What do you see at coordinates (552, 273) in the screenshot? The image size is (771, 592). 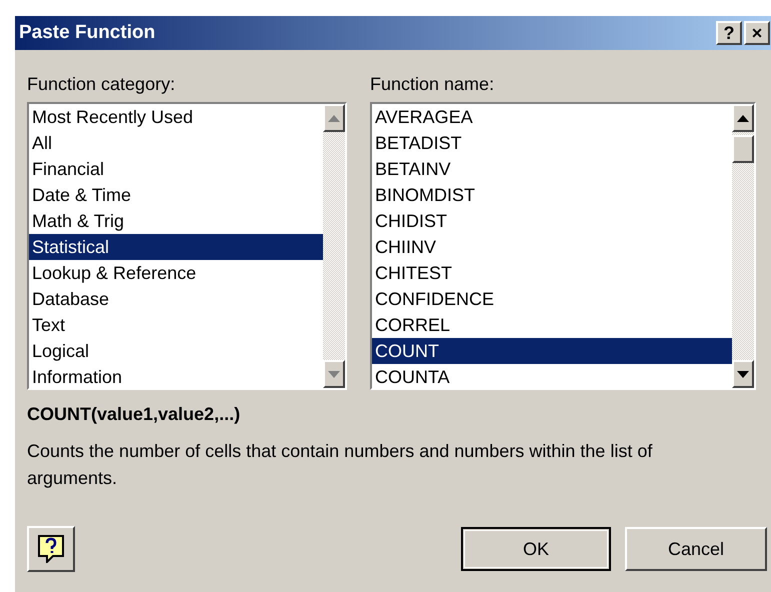 I see `list-item: CHITEST` at bounding box center [552, 273].